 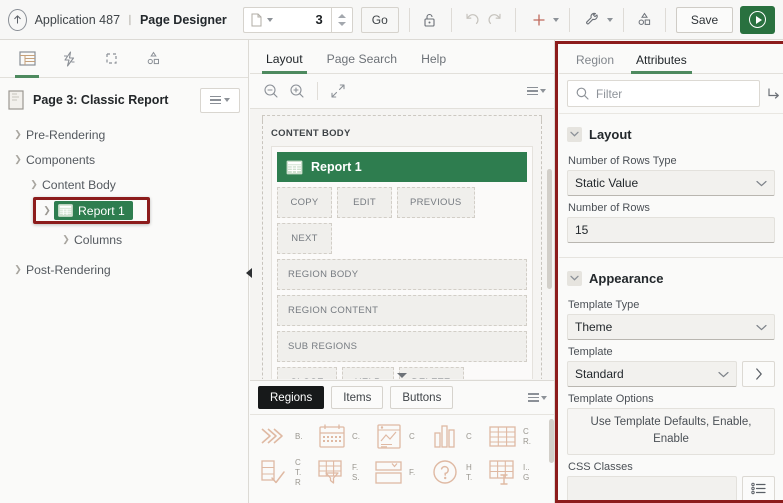 I want to click on gallery-tab-buttons: Buttons, so click(x=422, y=397).